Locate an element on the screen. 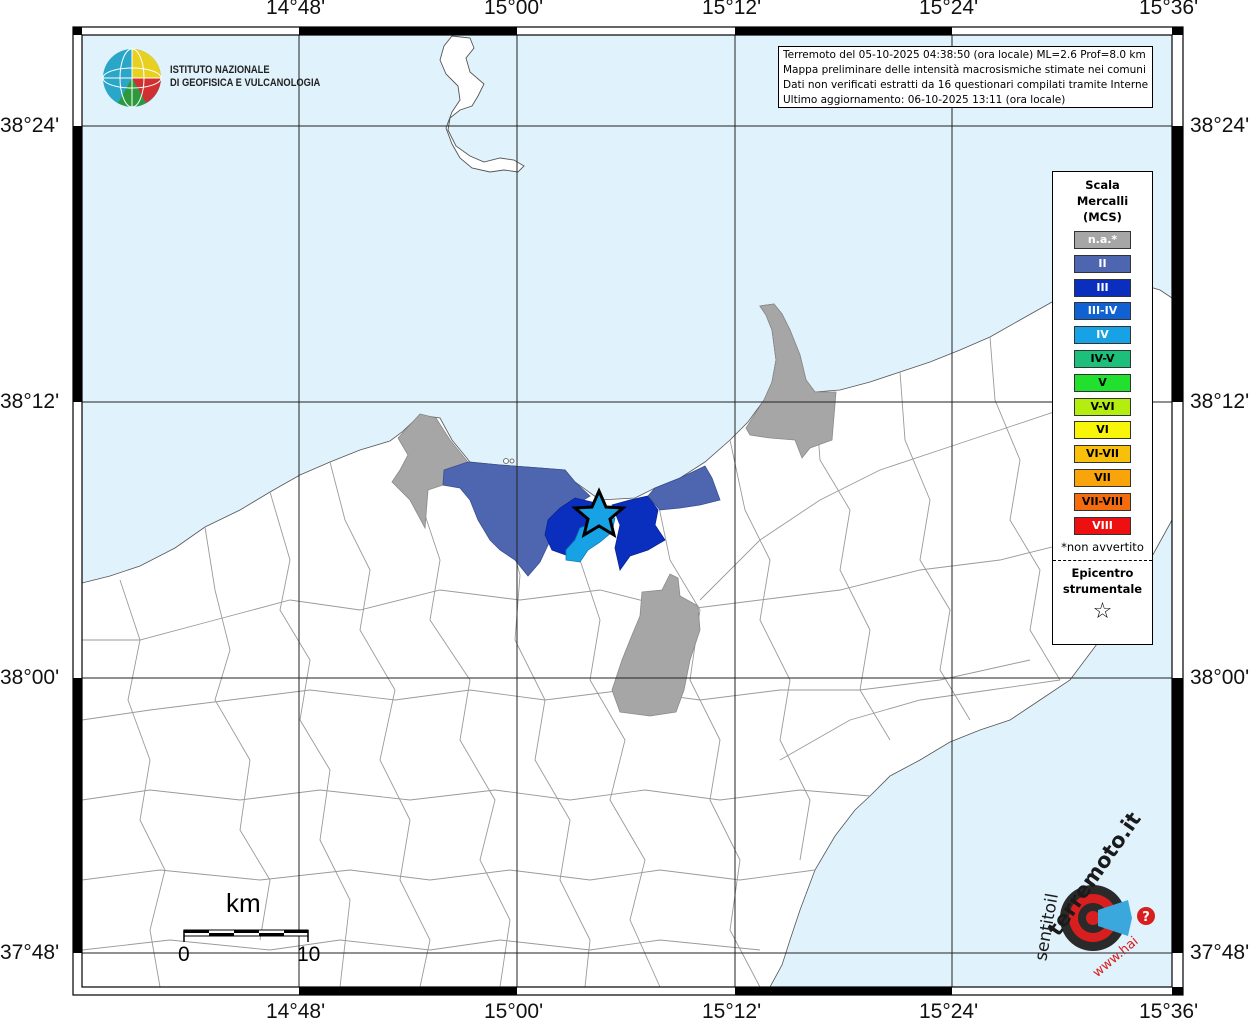  legend-title-line: Mercalli is located at coordinates (1102, 201).